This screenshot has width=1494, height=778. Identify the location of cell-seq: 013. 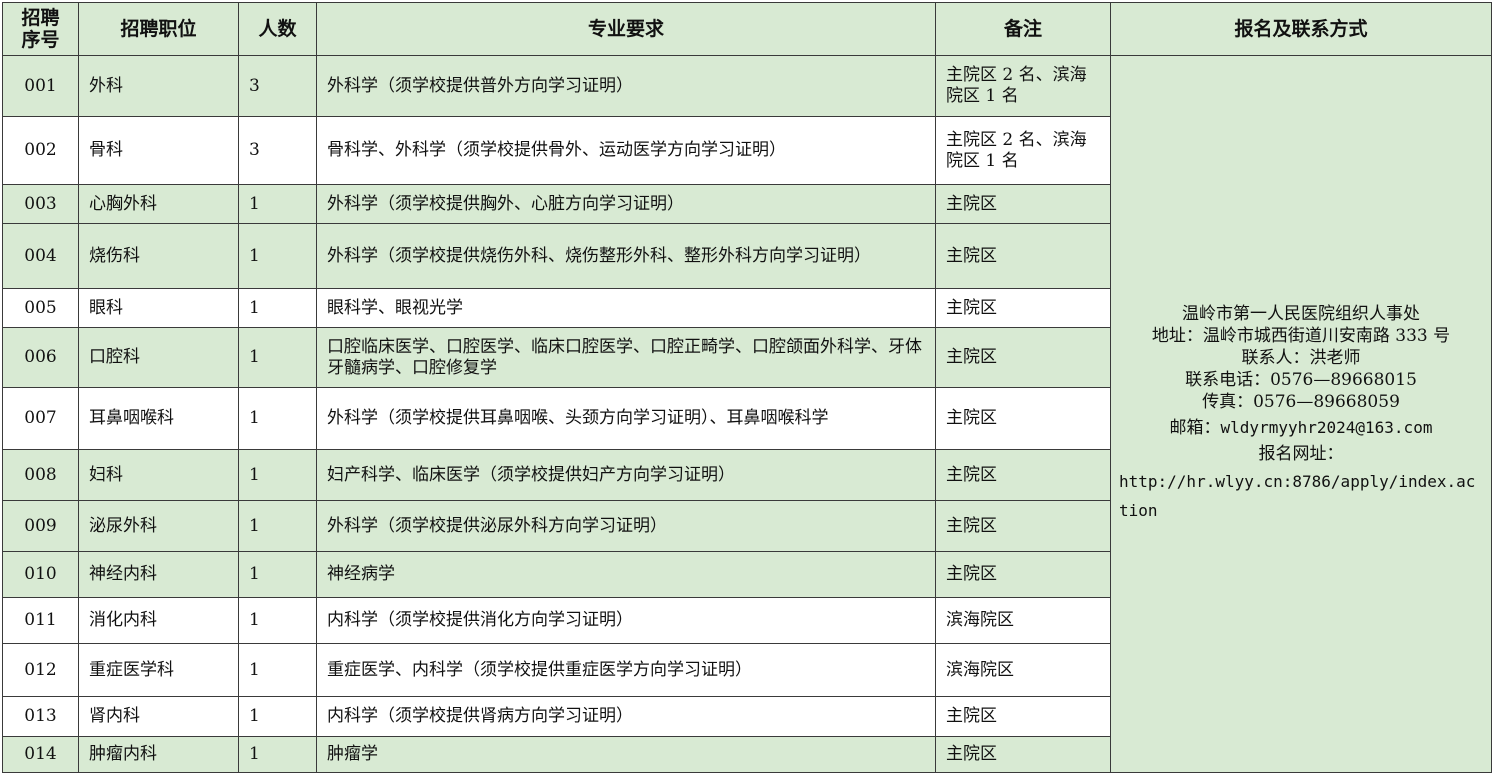
(40, 716).